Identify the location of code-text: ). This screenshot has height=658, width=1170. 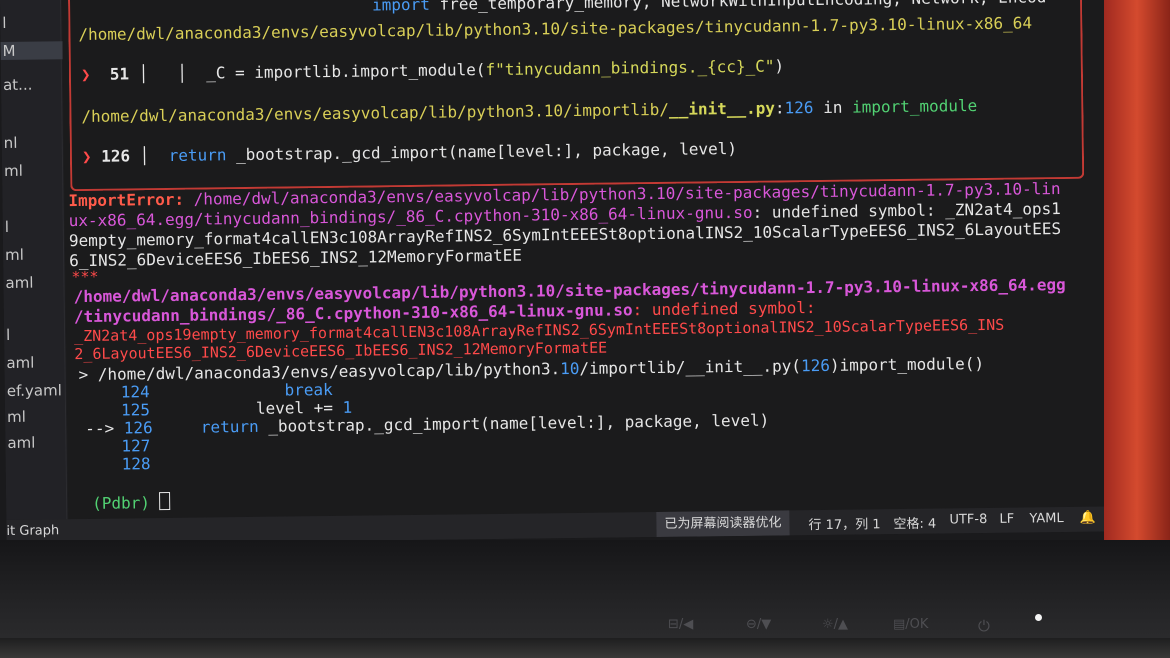
(779, 66).